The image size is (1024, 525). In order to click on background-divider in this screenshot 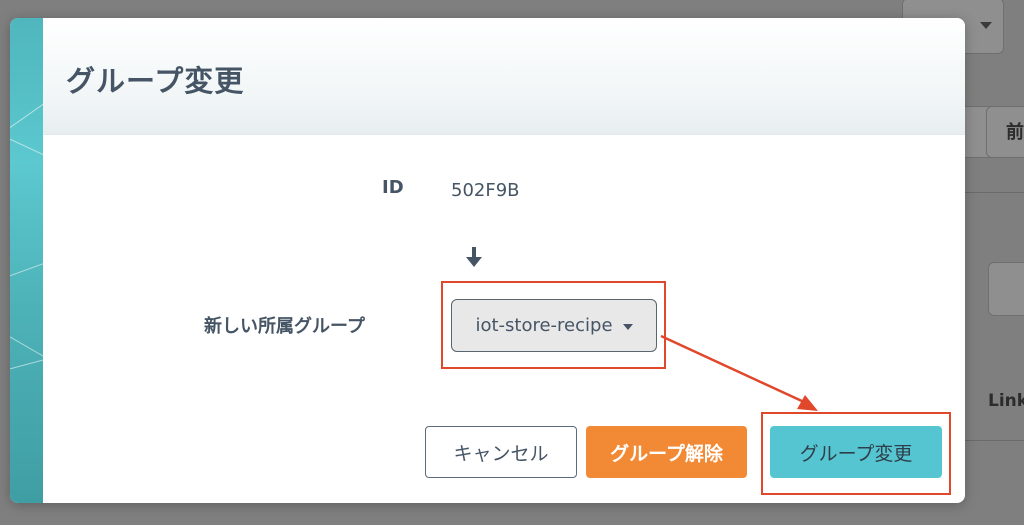, I will do `click(994, 192)`.